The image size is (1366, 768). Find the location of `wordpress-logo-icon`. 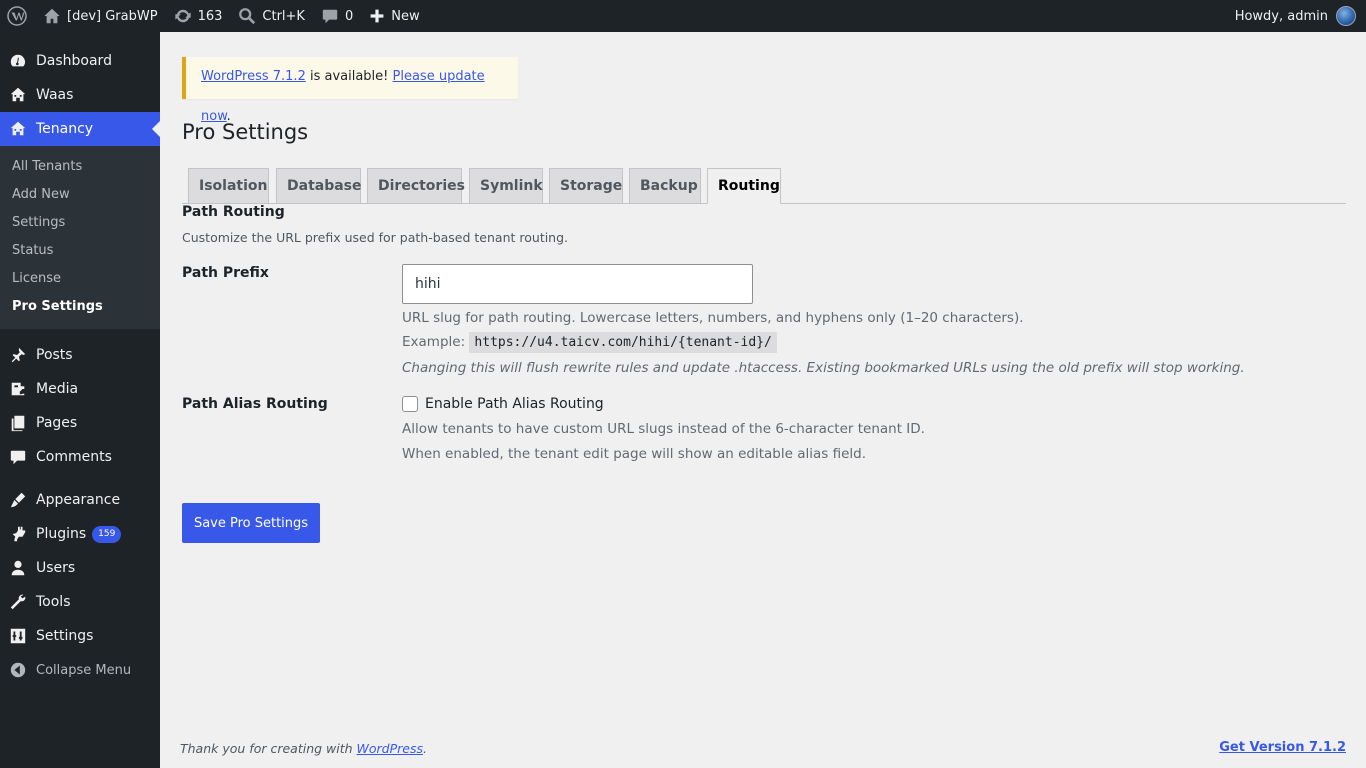

wordpress-logo-icon is located at coordinates (17, 16).